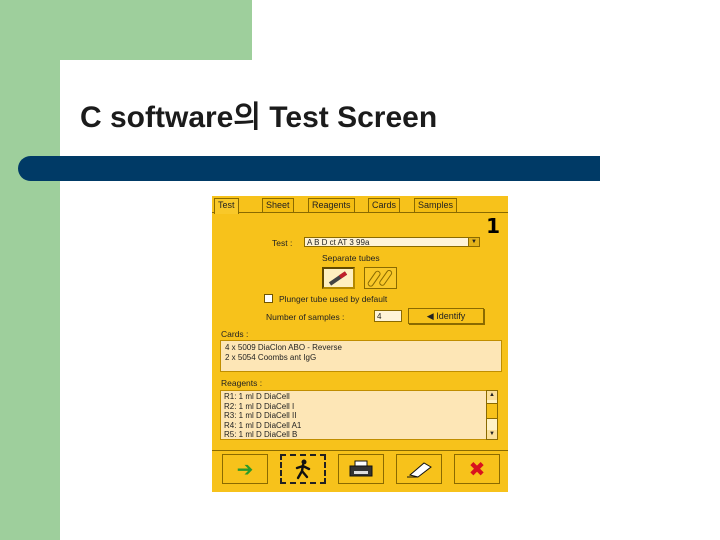  I want to click on separate-tubes-label: Separate tubes, so click(351, 258).